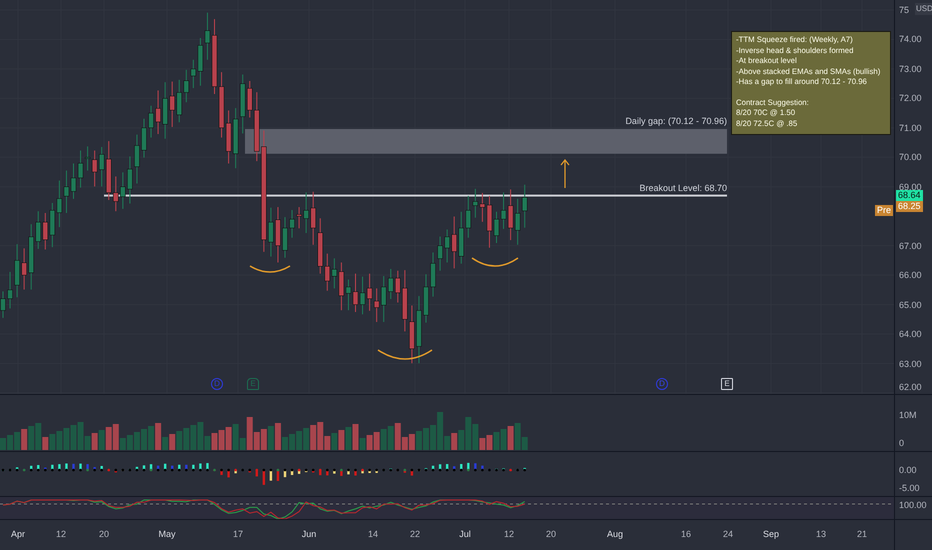  Describe the element at coordinates (910, 99) in the screenshot. I see `price-tick: 72.00` at that location.